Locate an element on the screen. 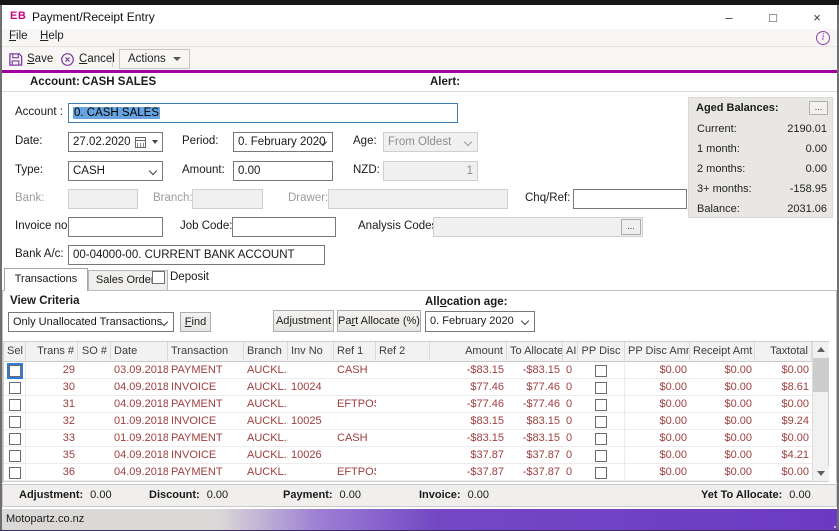 The height and width of the screenshot is (531, 839). grid-cell-ref1: EFTPOS is located at coordinates (355, 404).